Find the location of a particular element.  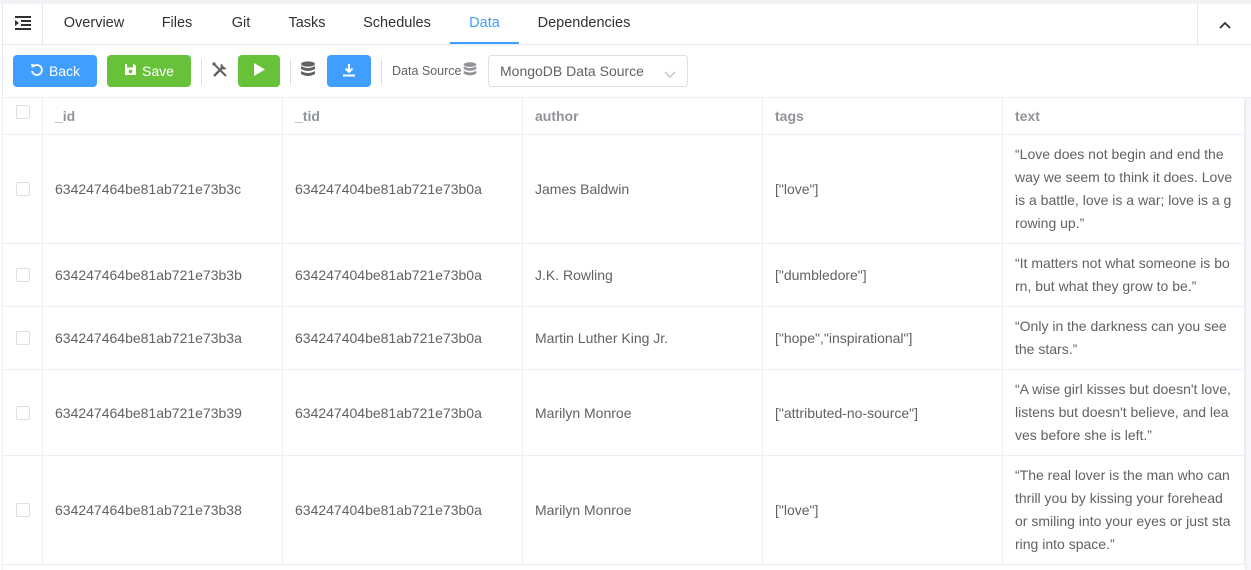

column-header-id: _id is located at coordinates (163, 116).